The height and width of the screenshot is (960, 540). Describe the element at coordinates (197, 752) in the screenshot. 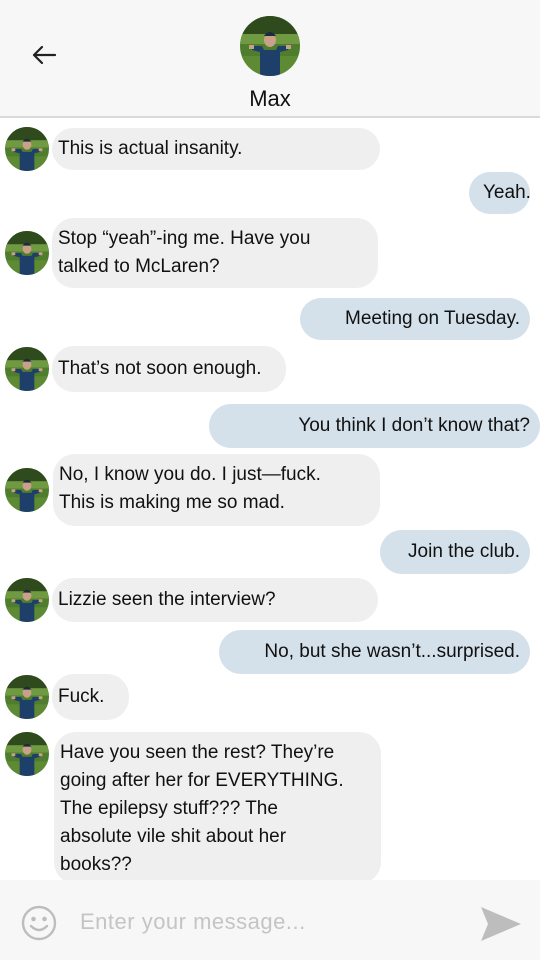

I see `message-text-line: Have you seen the rest? They’re` at that location.